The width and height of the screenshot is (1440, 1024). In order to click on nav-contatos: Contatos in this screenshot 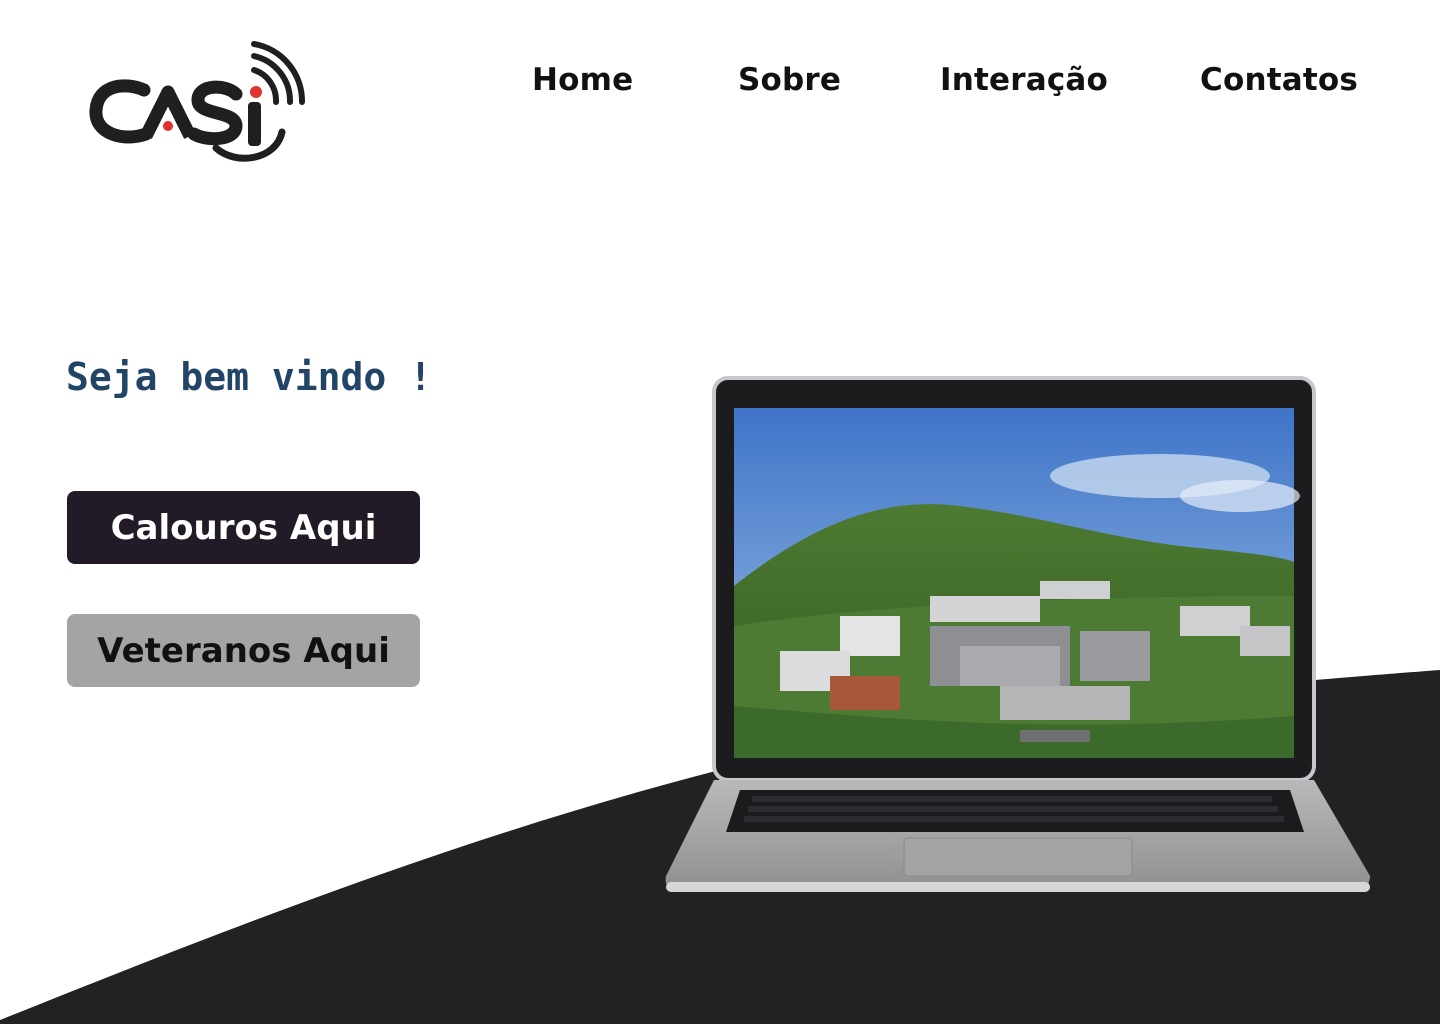, I will do `click(1279, 80)`.